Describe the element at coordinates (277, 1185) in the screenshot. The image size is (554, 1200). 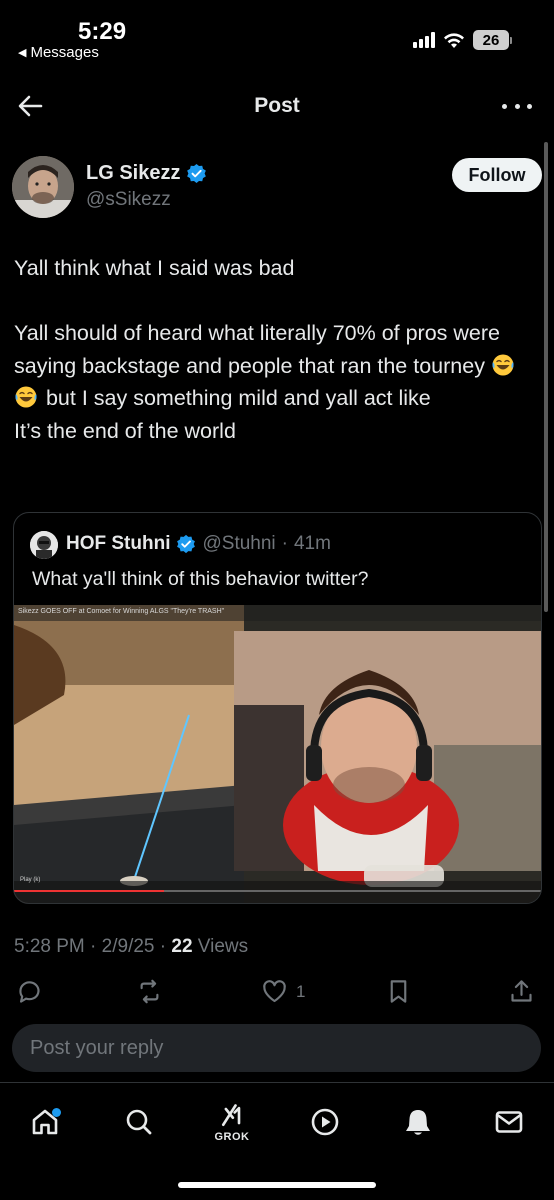
I see `home-indicator` at that location.